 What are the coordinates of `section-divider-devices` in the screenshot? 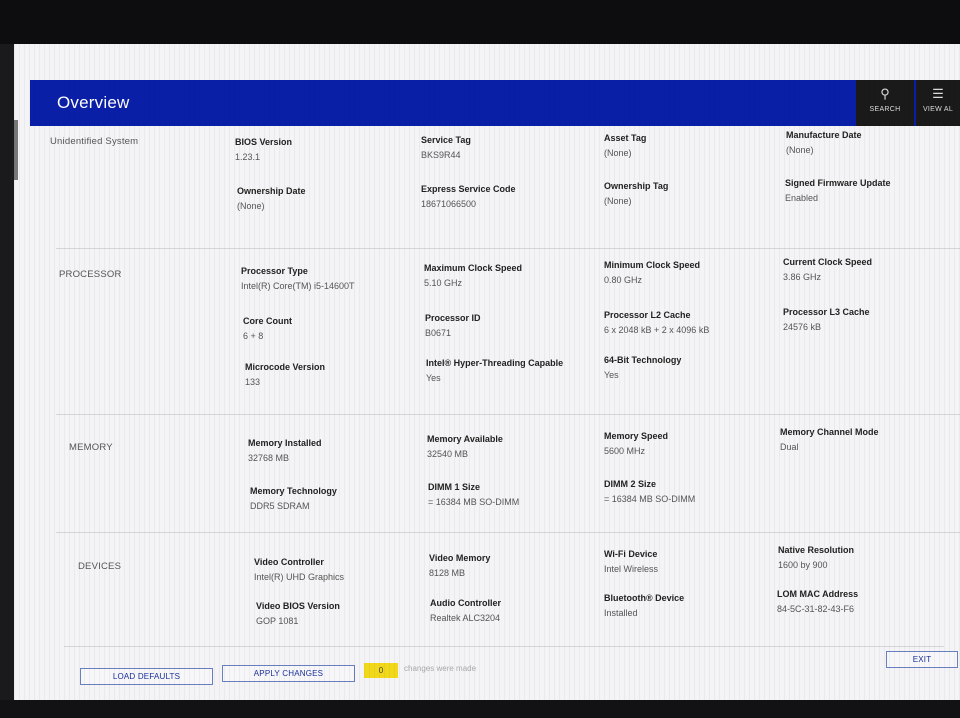 It's located at (508, 533).